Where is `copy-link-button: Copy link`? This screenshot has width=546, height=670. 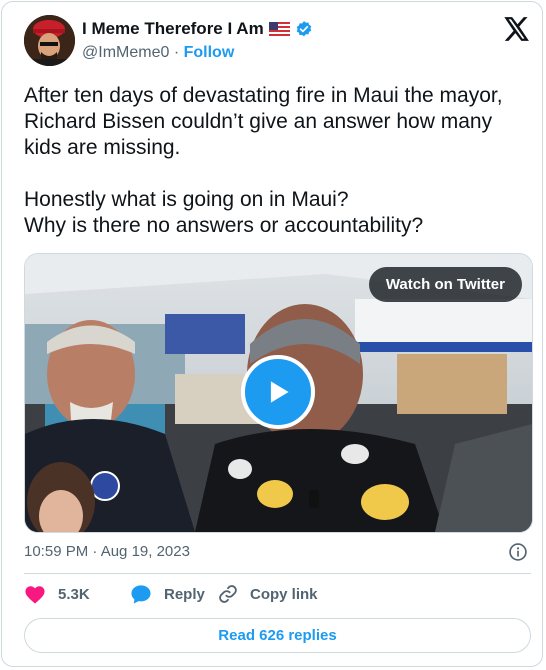 copy-link-button: Copy link is located at coordinates (268, 594).